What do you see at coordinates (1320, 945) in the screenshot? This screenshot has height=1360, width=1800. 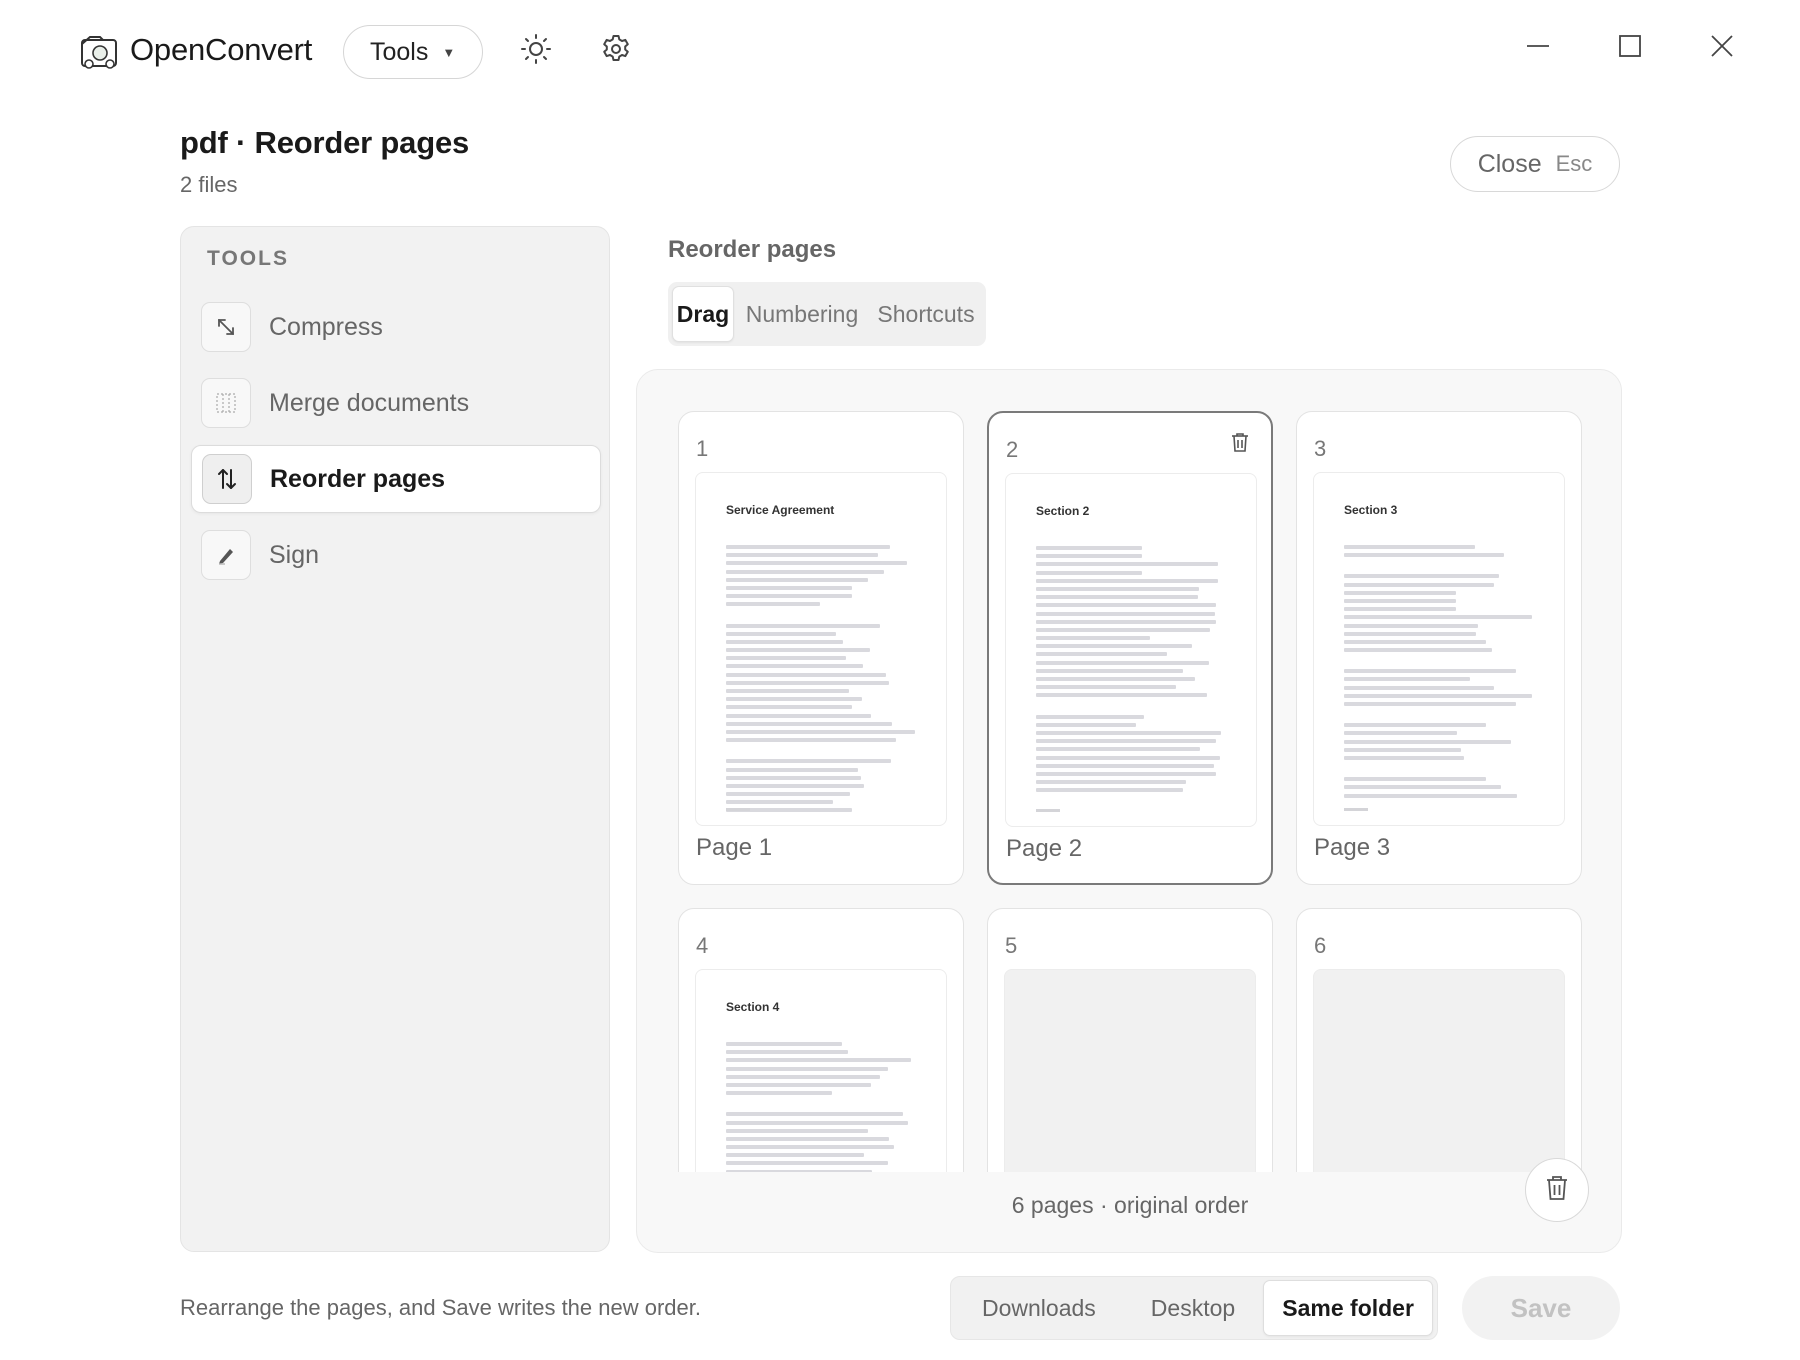 I see `page-number: 6` at bounding box center [1320, 945].